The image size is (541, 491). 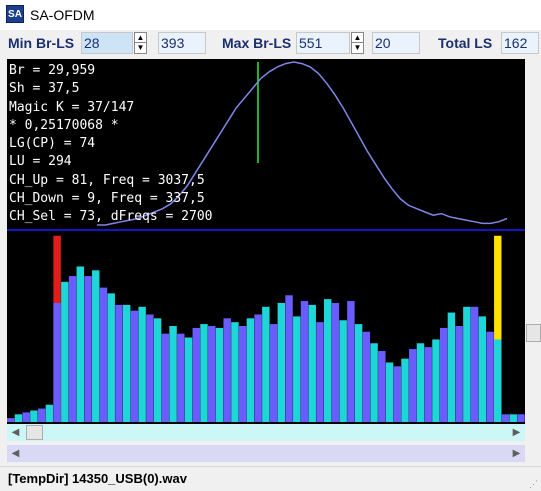 What do you see at coordinates (534, 484) in the screenshot?
I see `resize-grip-icon: ⋰` at bounding box center [534, 484].